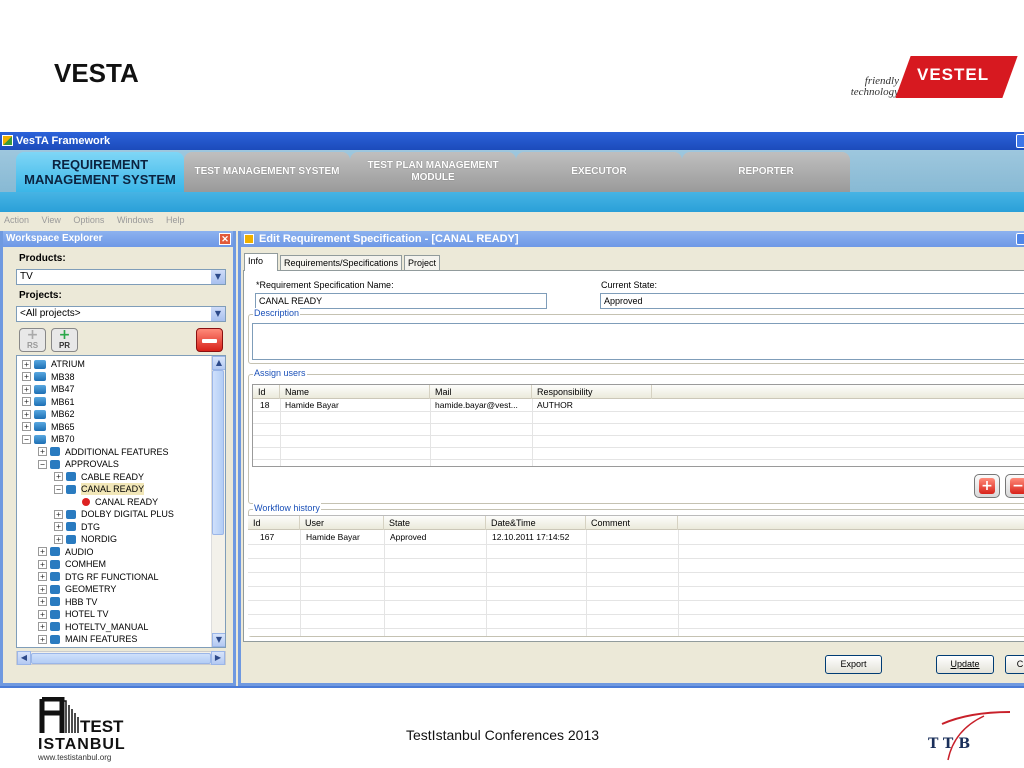 The height and width of the screenshot is (768, 1024). I want to click on column-header: Comment, so click(632, 523).